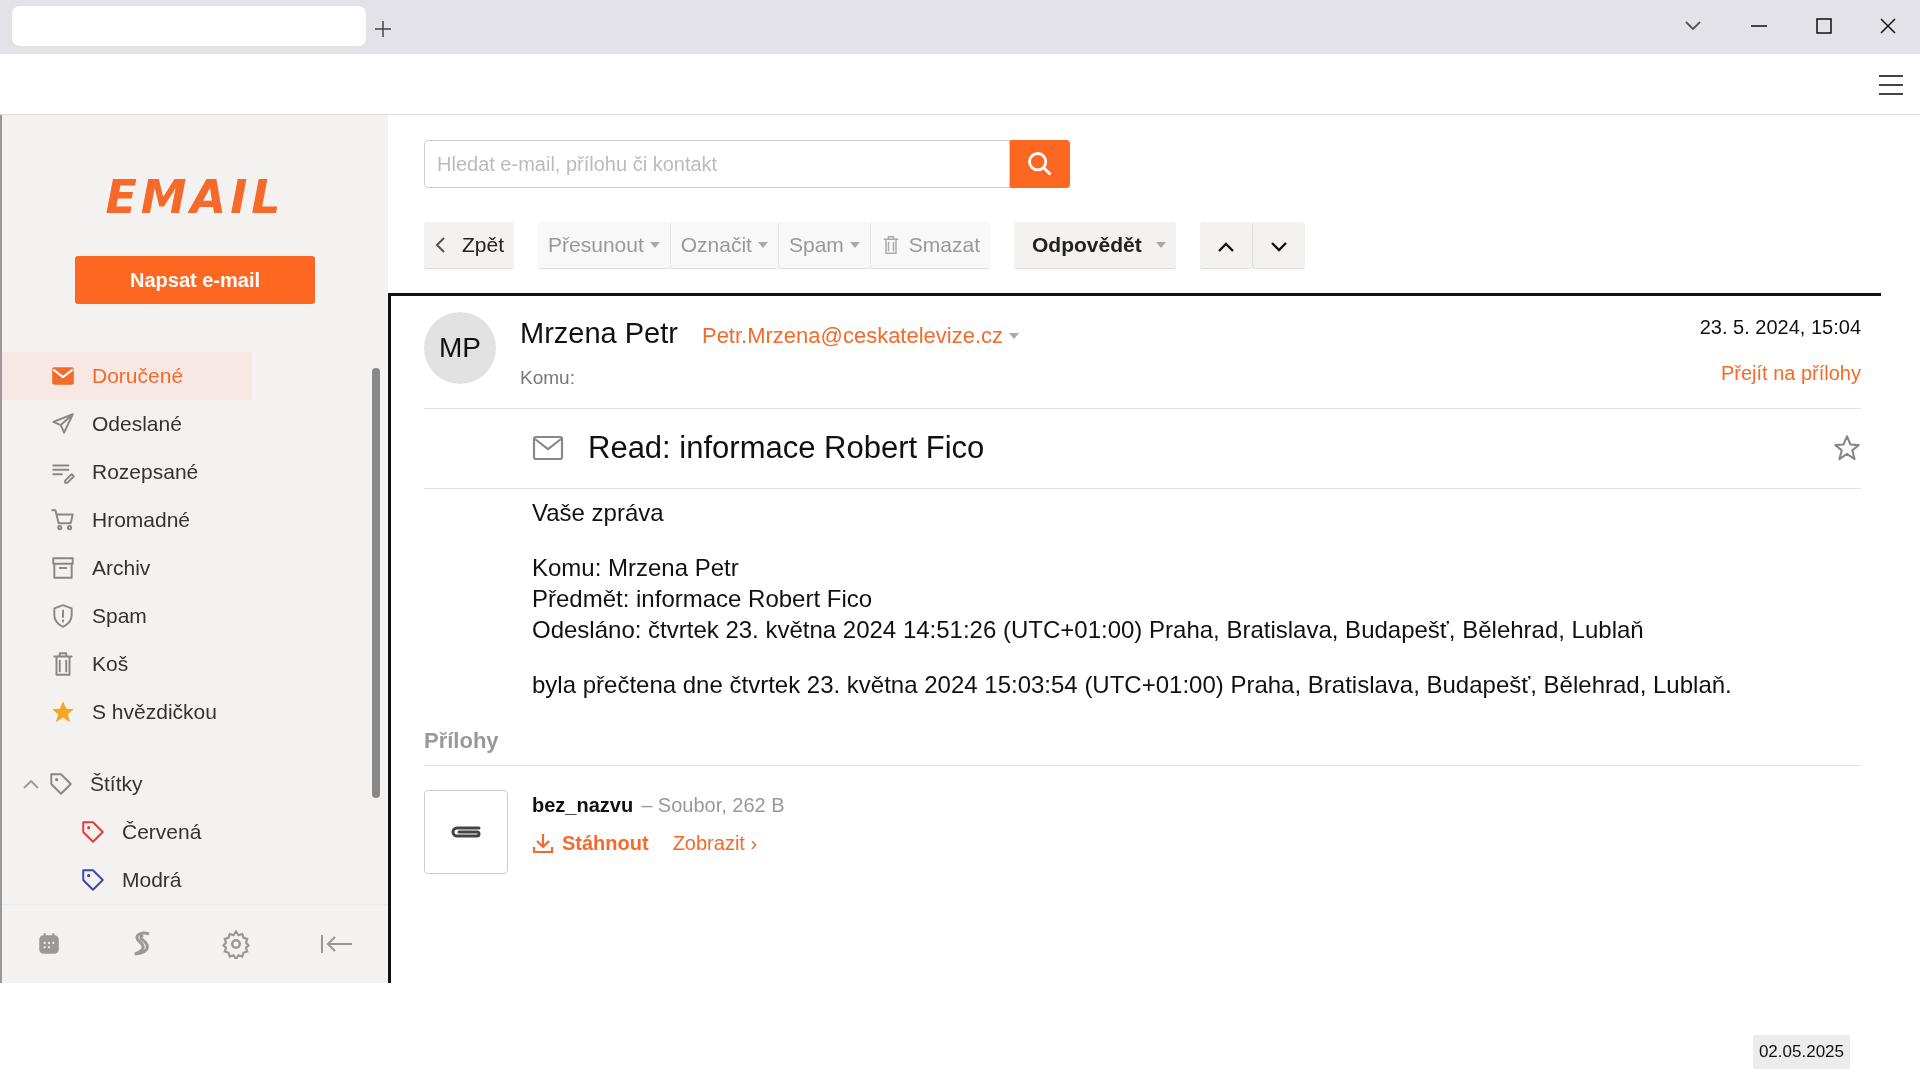  I want to click on chevron-up-icon, so click(31, 784).